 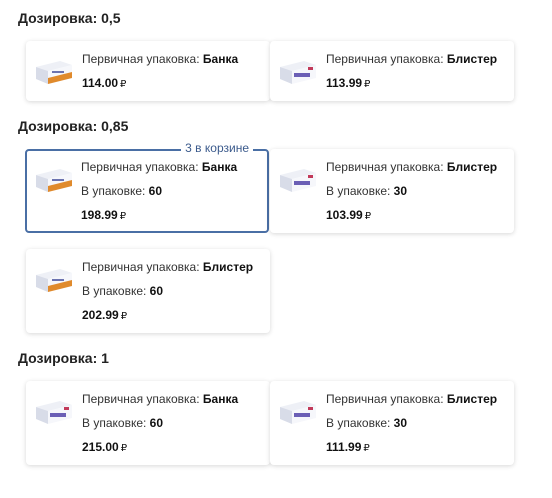 I want to click on price: 215.00 ₽, so click(x=104, y=447).